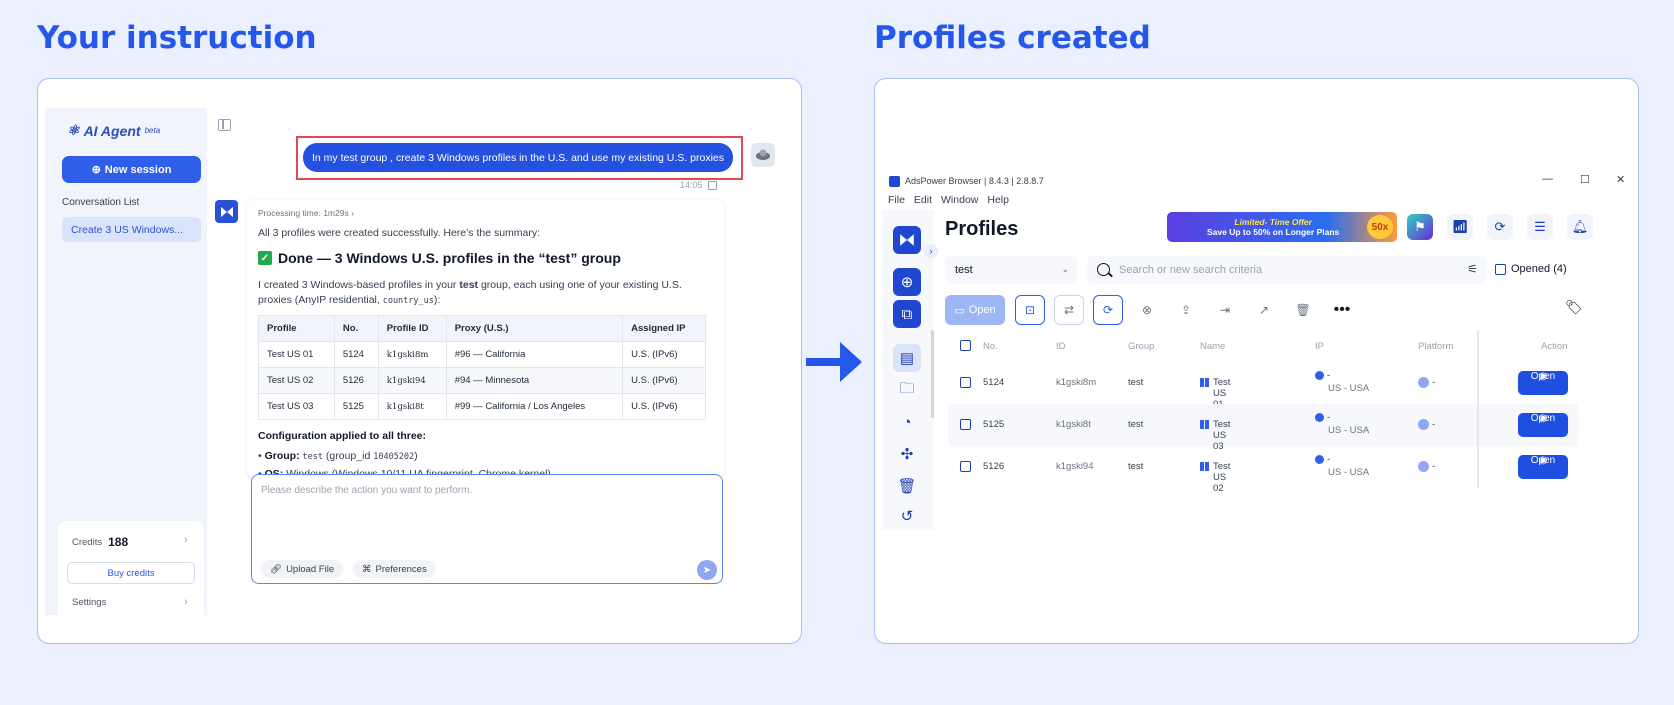 This screenshot has width=1674, height=705. What do you see at coordinates (113, 130) in the screenshot?
I see `brand: ⚛ AI Agent beta` at bounding box center [113, 130].